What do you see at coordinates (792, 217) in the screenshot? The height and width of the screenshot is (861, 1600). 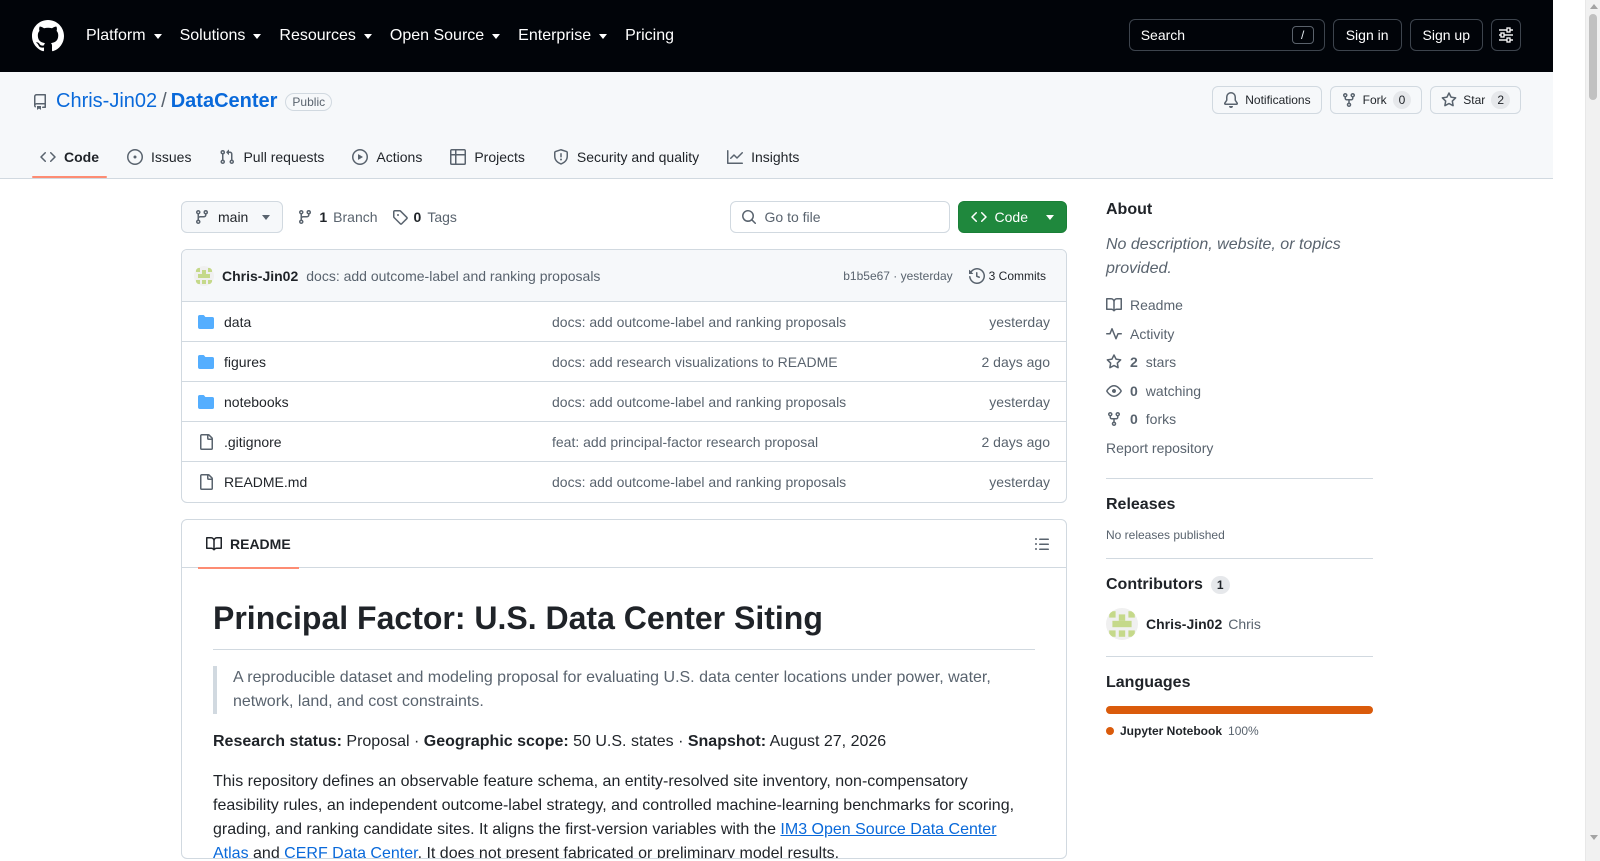 I see `go-to-file-placeholder: Go to file` at bounding box center [792, 217].